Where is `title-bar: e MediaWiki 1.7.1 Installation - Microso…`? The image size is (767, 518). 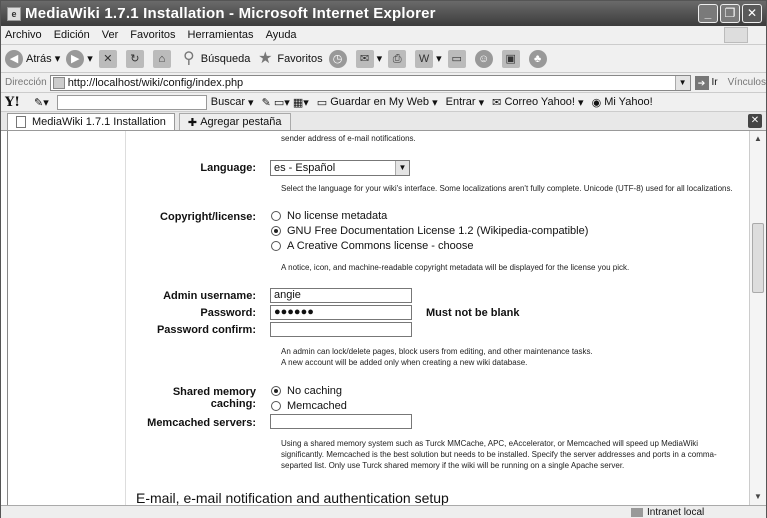
title-bar: e MediaWiki 1.7.1 Installation - Microso… is located at coordinates (383, 13).